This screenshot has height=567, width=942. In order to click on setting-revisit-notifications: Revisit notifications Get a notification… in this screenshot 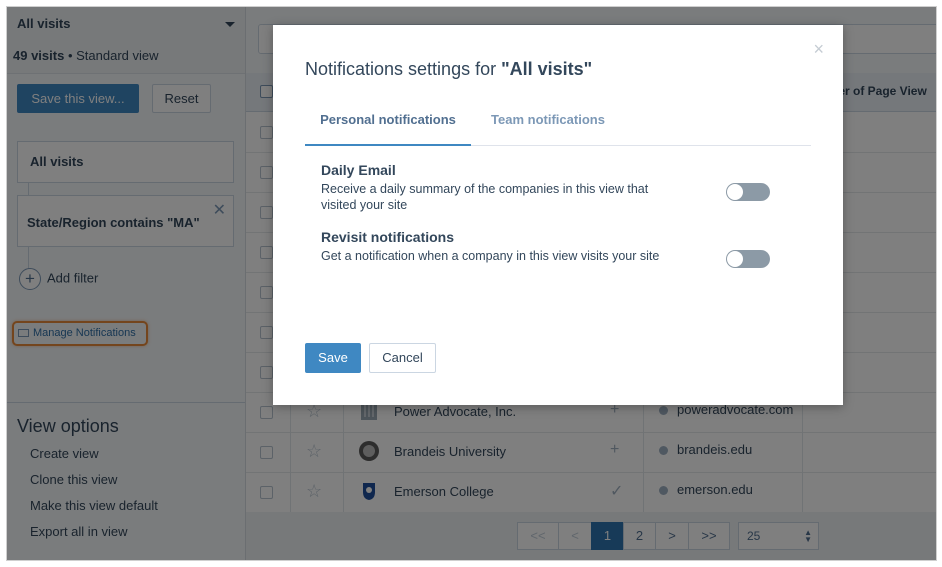, I will do `click(501, 246)`.